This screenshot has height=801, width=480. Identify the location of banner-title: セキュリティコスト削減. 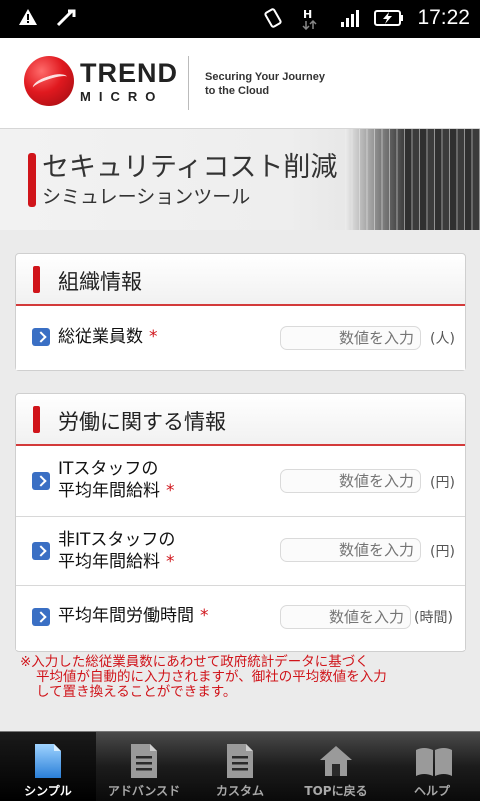
(190, 167).